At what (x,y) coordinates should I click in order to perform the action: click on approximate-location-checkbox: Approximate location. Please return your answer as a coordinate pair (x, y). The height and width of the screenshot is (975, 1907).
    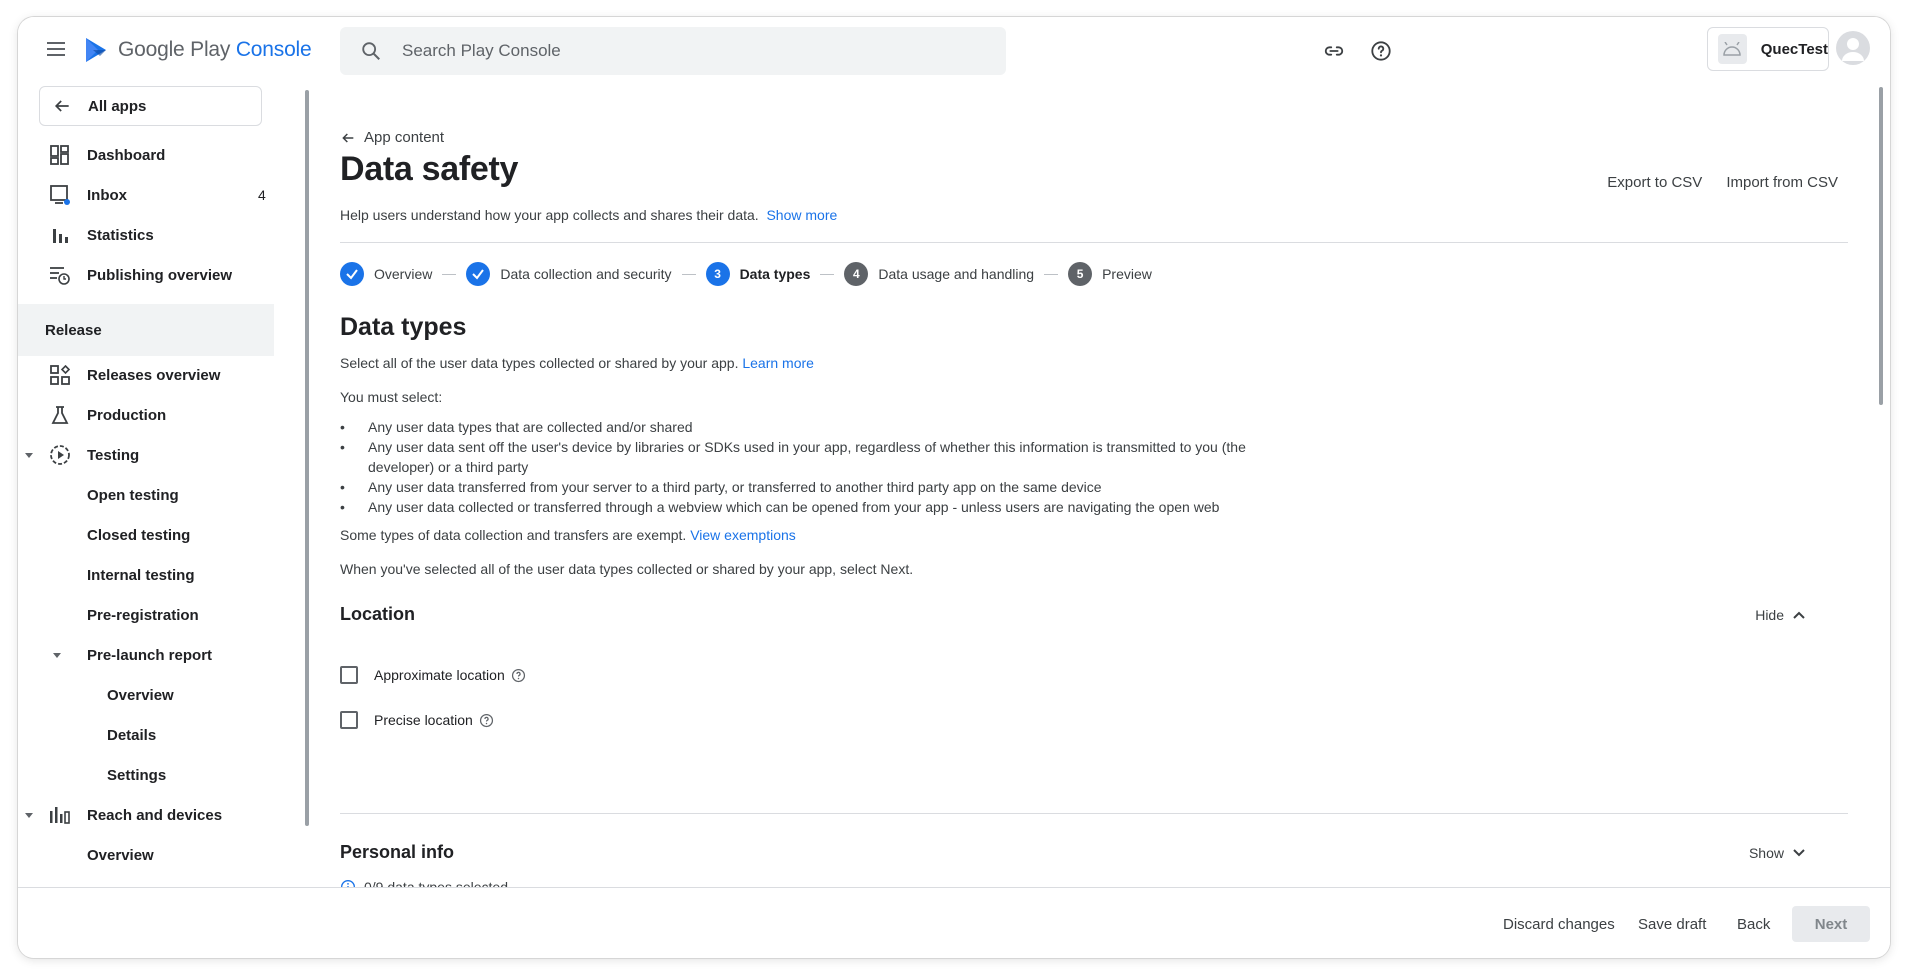
    Looking at the image, I should click on (433, 675).